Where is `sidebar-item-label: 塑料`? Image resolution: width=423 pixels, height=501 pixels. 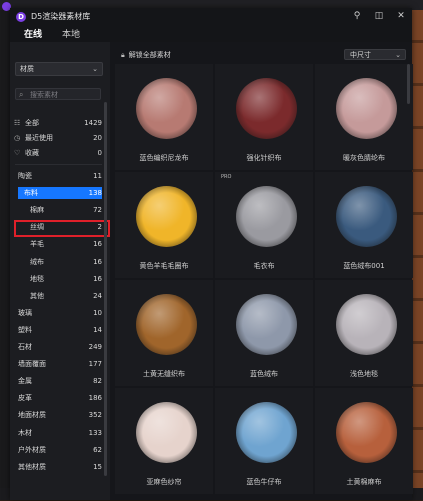 sidebar-item-label: 塑料 is located at coordinates (25, 329).